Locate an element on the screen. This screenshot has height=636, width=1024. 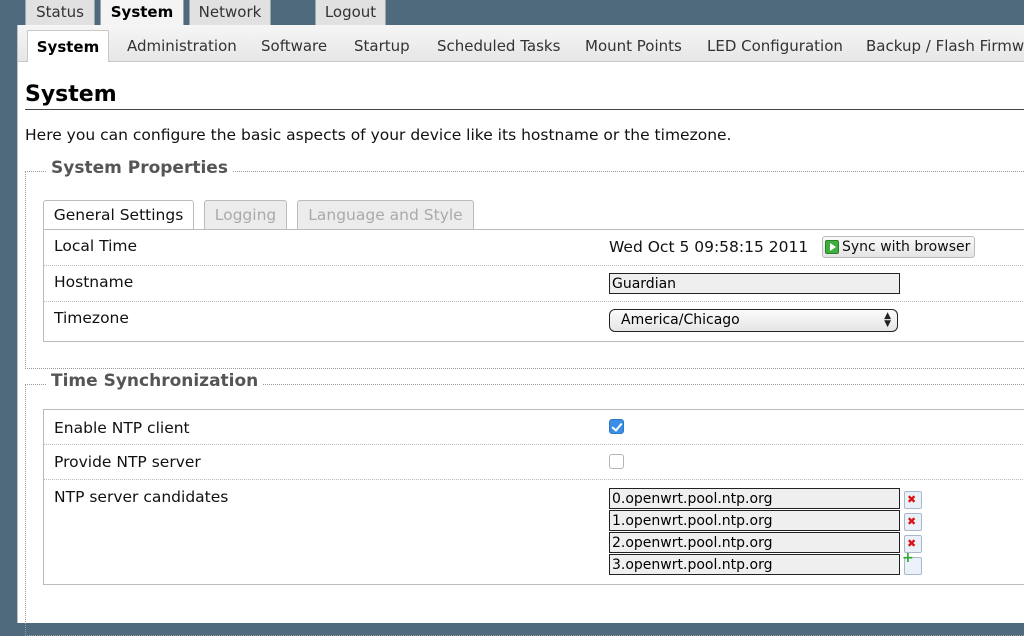
tab-general-settings: General Settings is located at coordinates (118, 215).